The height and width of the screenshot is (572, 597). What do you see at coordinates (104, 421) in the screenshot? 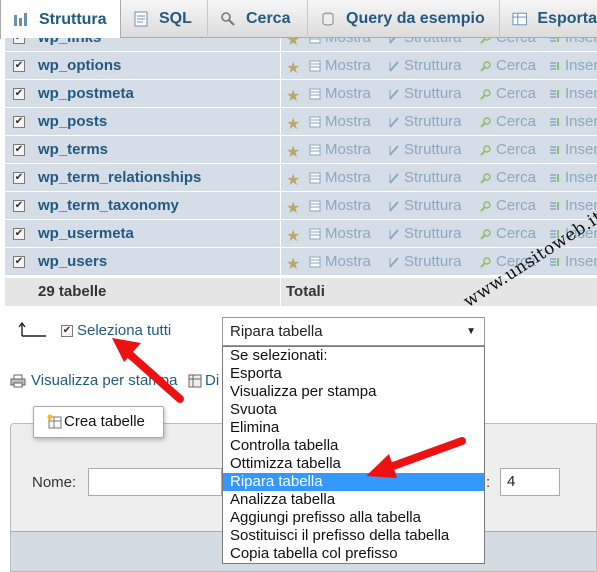
I see `create-table-label: Crea tabelle` at bounding box center [104, 421].